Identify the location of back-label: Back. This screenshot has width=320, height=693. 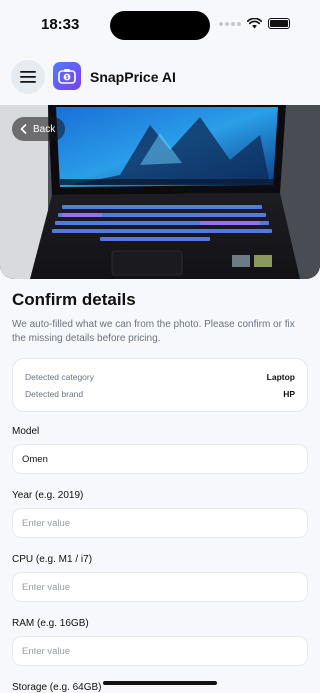
(44, 129).